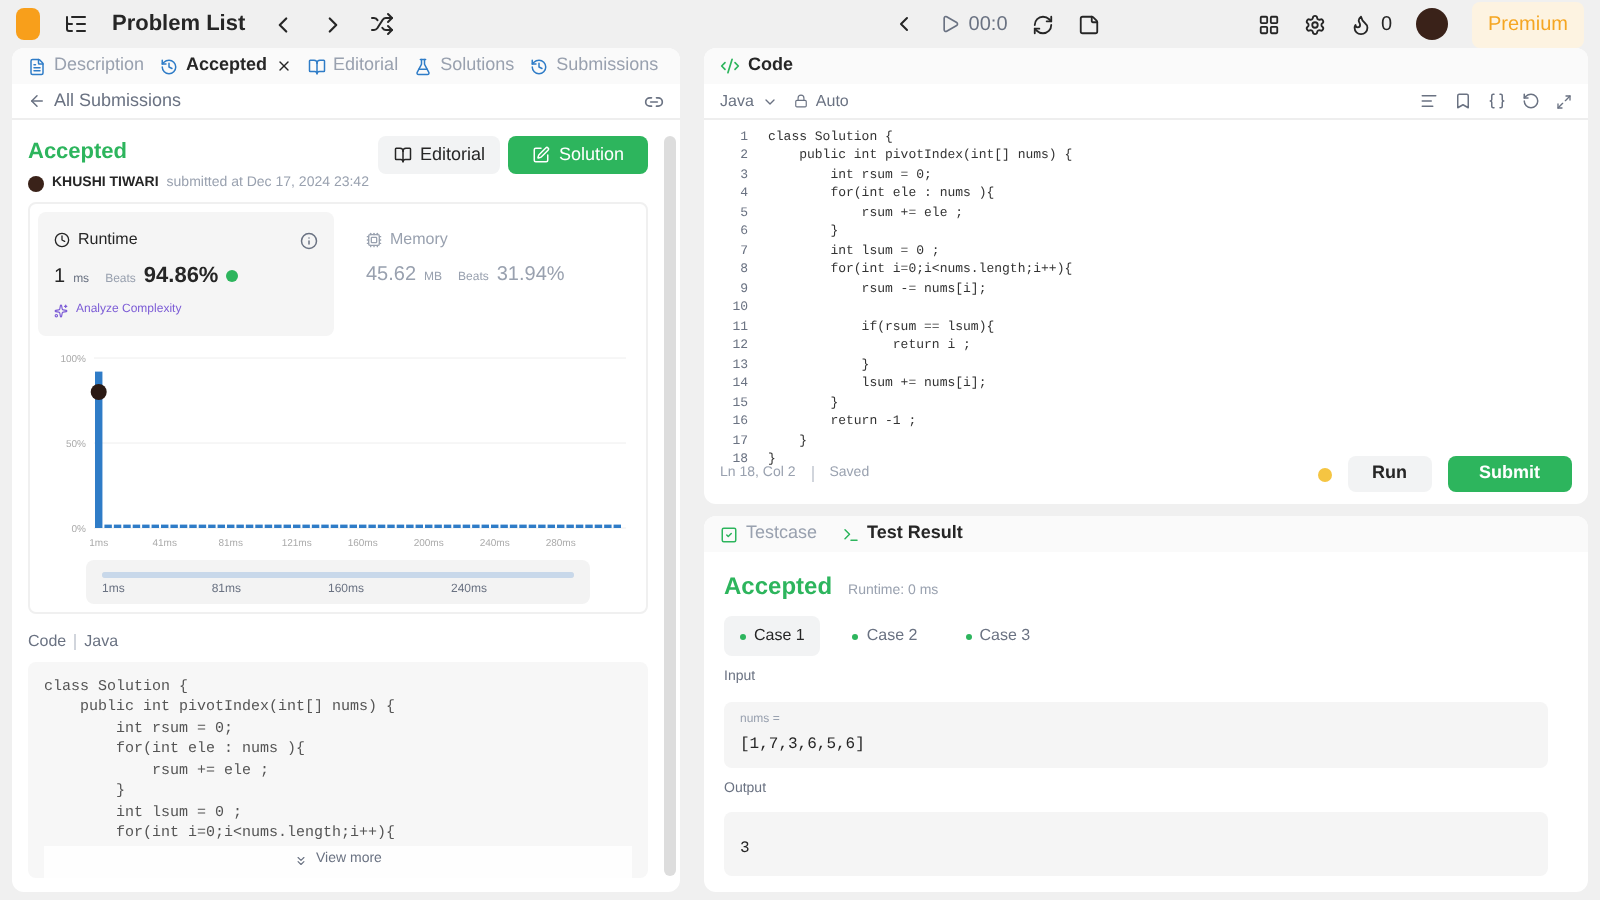  Describe the element at coordinates (381, 24) in the screenshot. I see `shuffle-icon` at that location.